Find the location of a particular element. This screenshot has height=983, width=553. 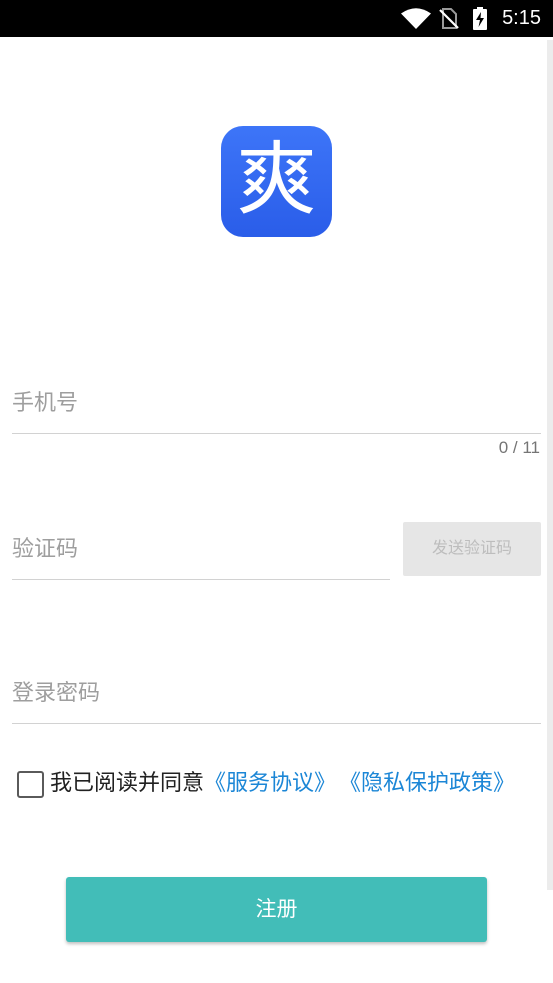

agreement-checkbox is located at coordinates (30, 784).